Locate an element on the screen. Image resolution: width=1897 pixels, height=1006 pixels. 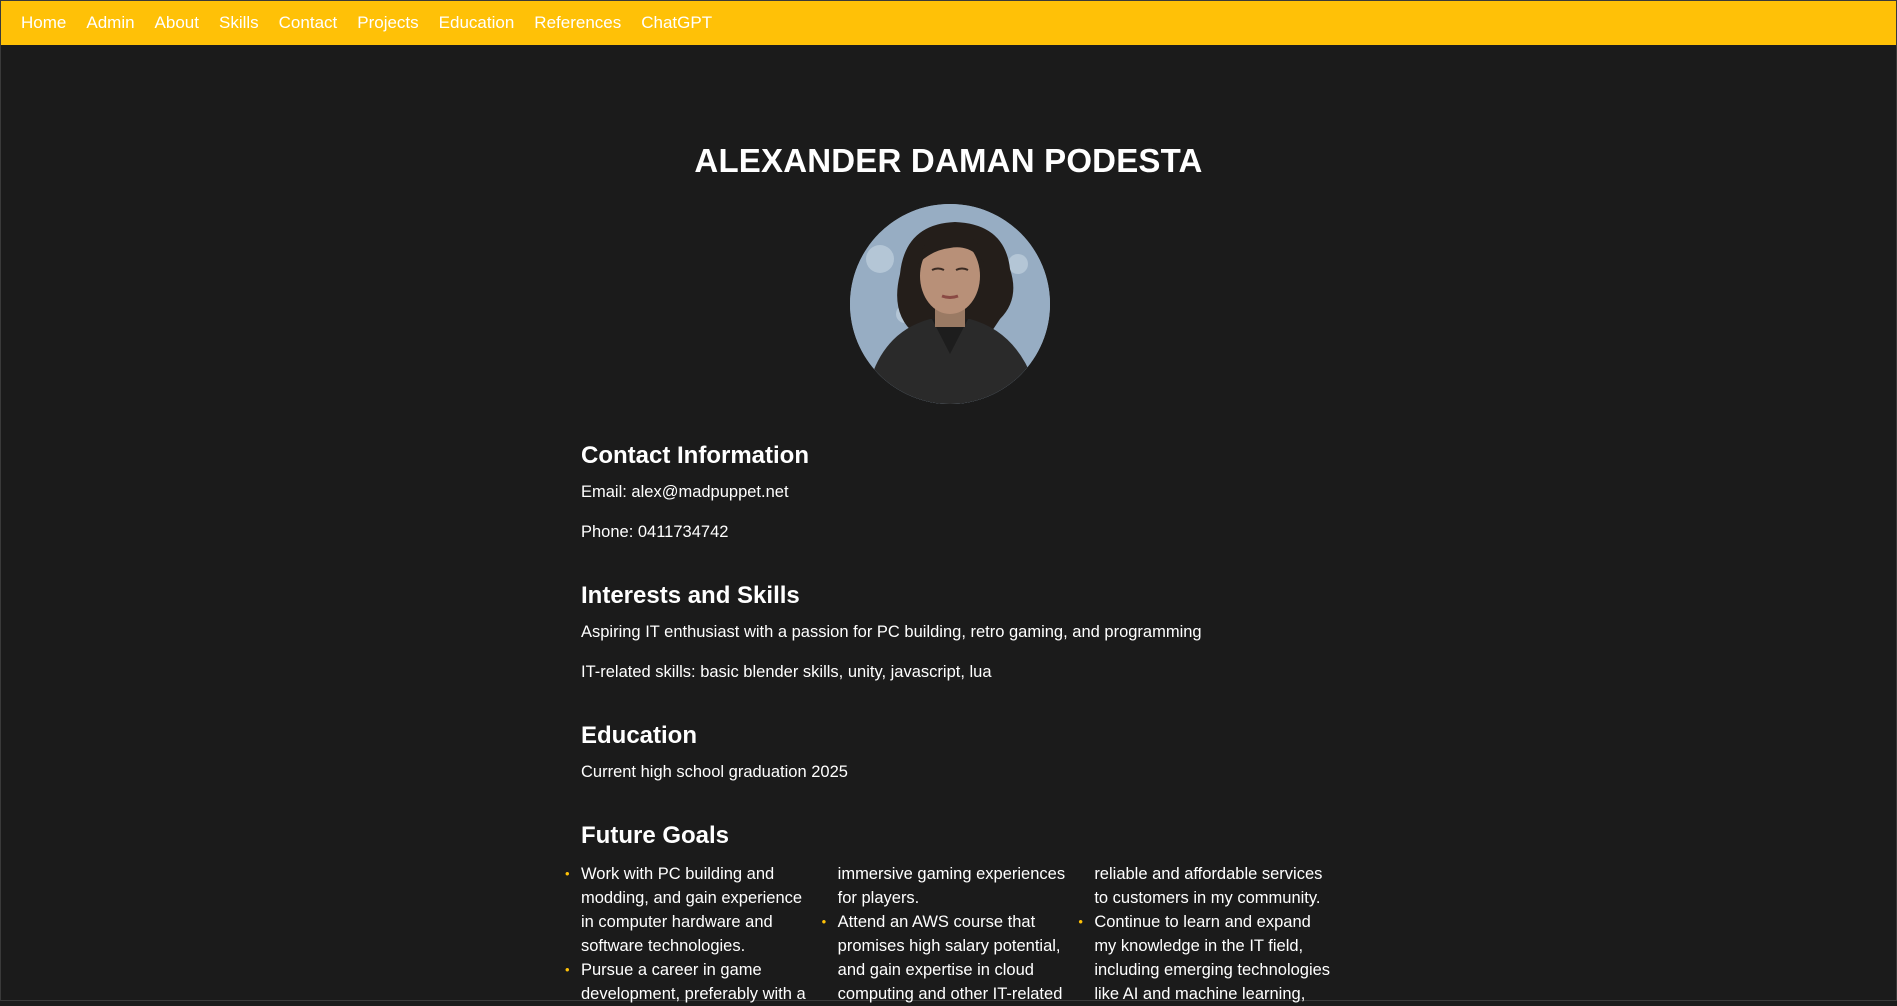
page-title: ALEXANDER DAMAN PODESTA is located at coordinates (948, 160).